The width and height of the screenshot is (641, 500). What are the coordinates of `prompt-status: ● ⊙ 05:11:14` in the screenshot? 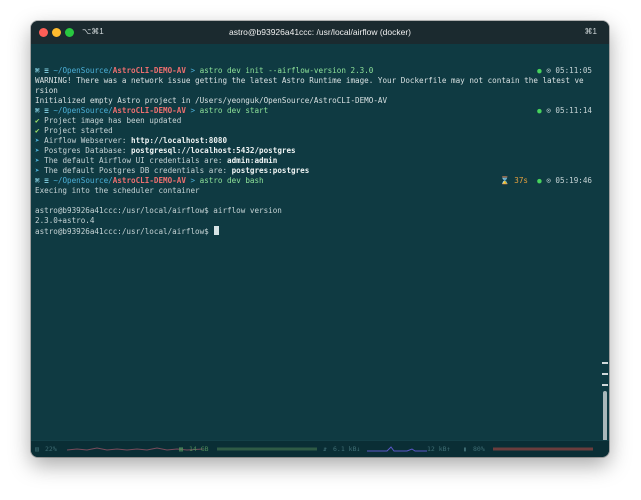 It's located at (564, 111).